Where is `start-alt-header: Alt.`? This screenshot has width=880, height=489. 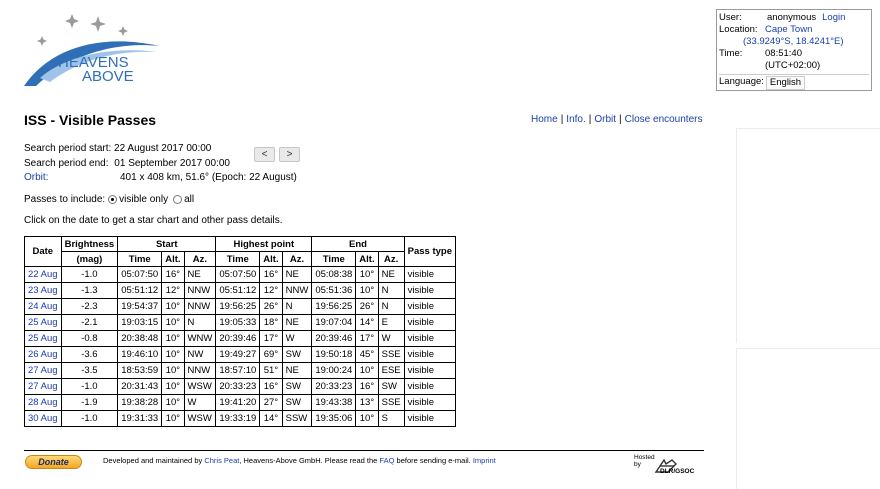
start-alt-header: Alt. is located at coordinates (173, 259).